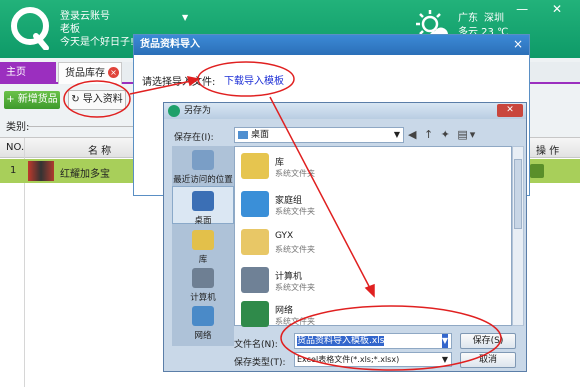  I want to click on weather-province: 广东, so click(468, 18).